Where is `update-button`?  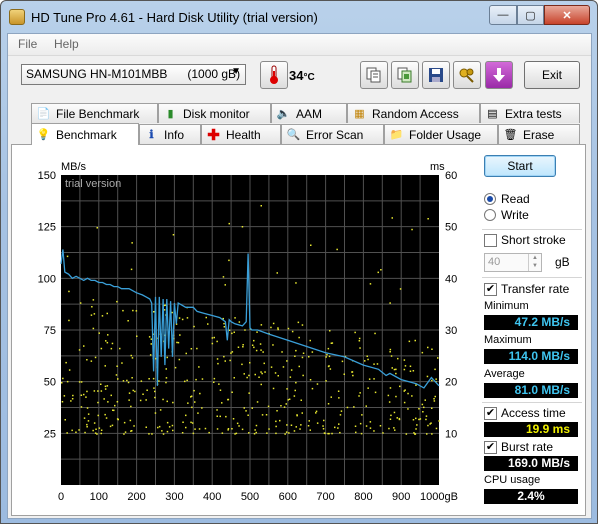 update-button is located at coordinates (499, 75).